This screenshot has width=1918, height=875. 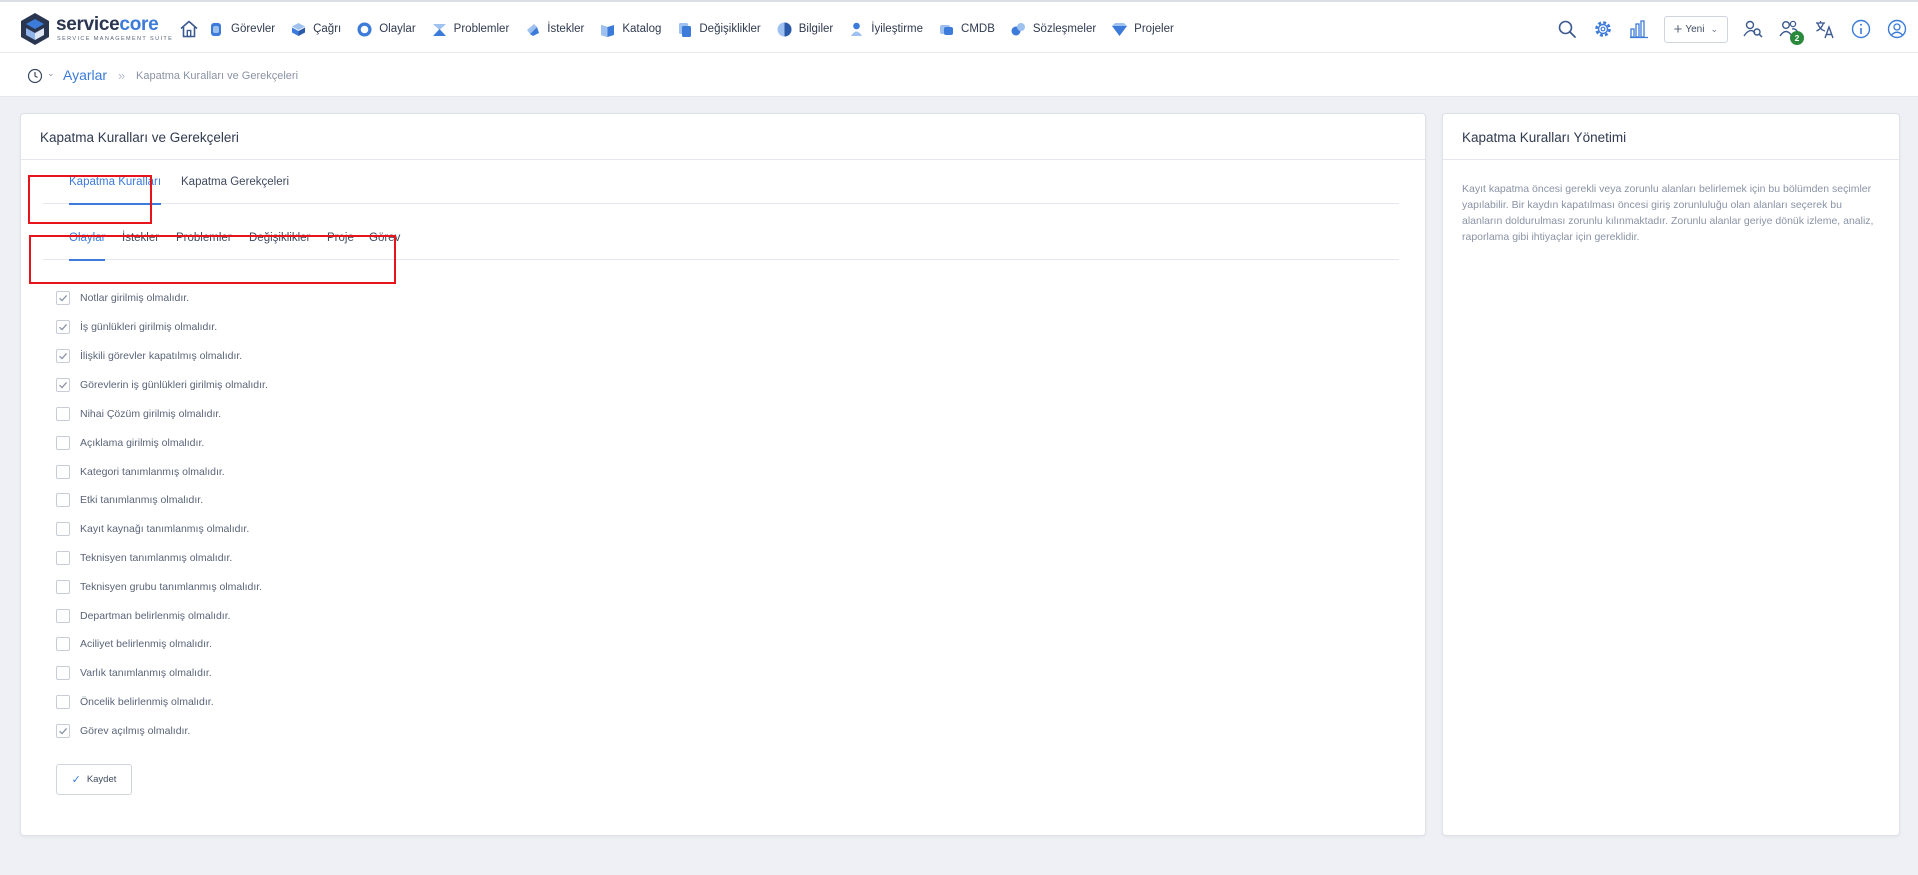 I want to click on rule-item: Kategori tanımlanmış olmalıdır., so click(x=140, y=472).